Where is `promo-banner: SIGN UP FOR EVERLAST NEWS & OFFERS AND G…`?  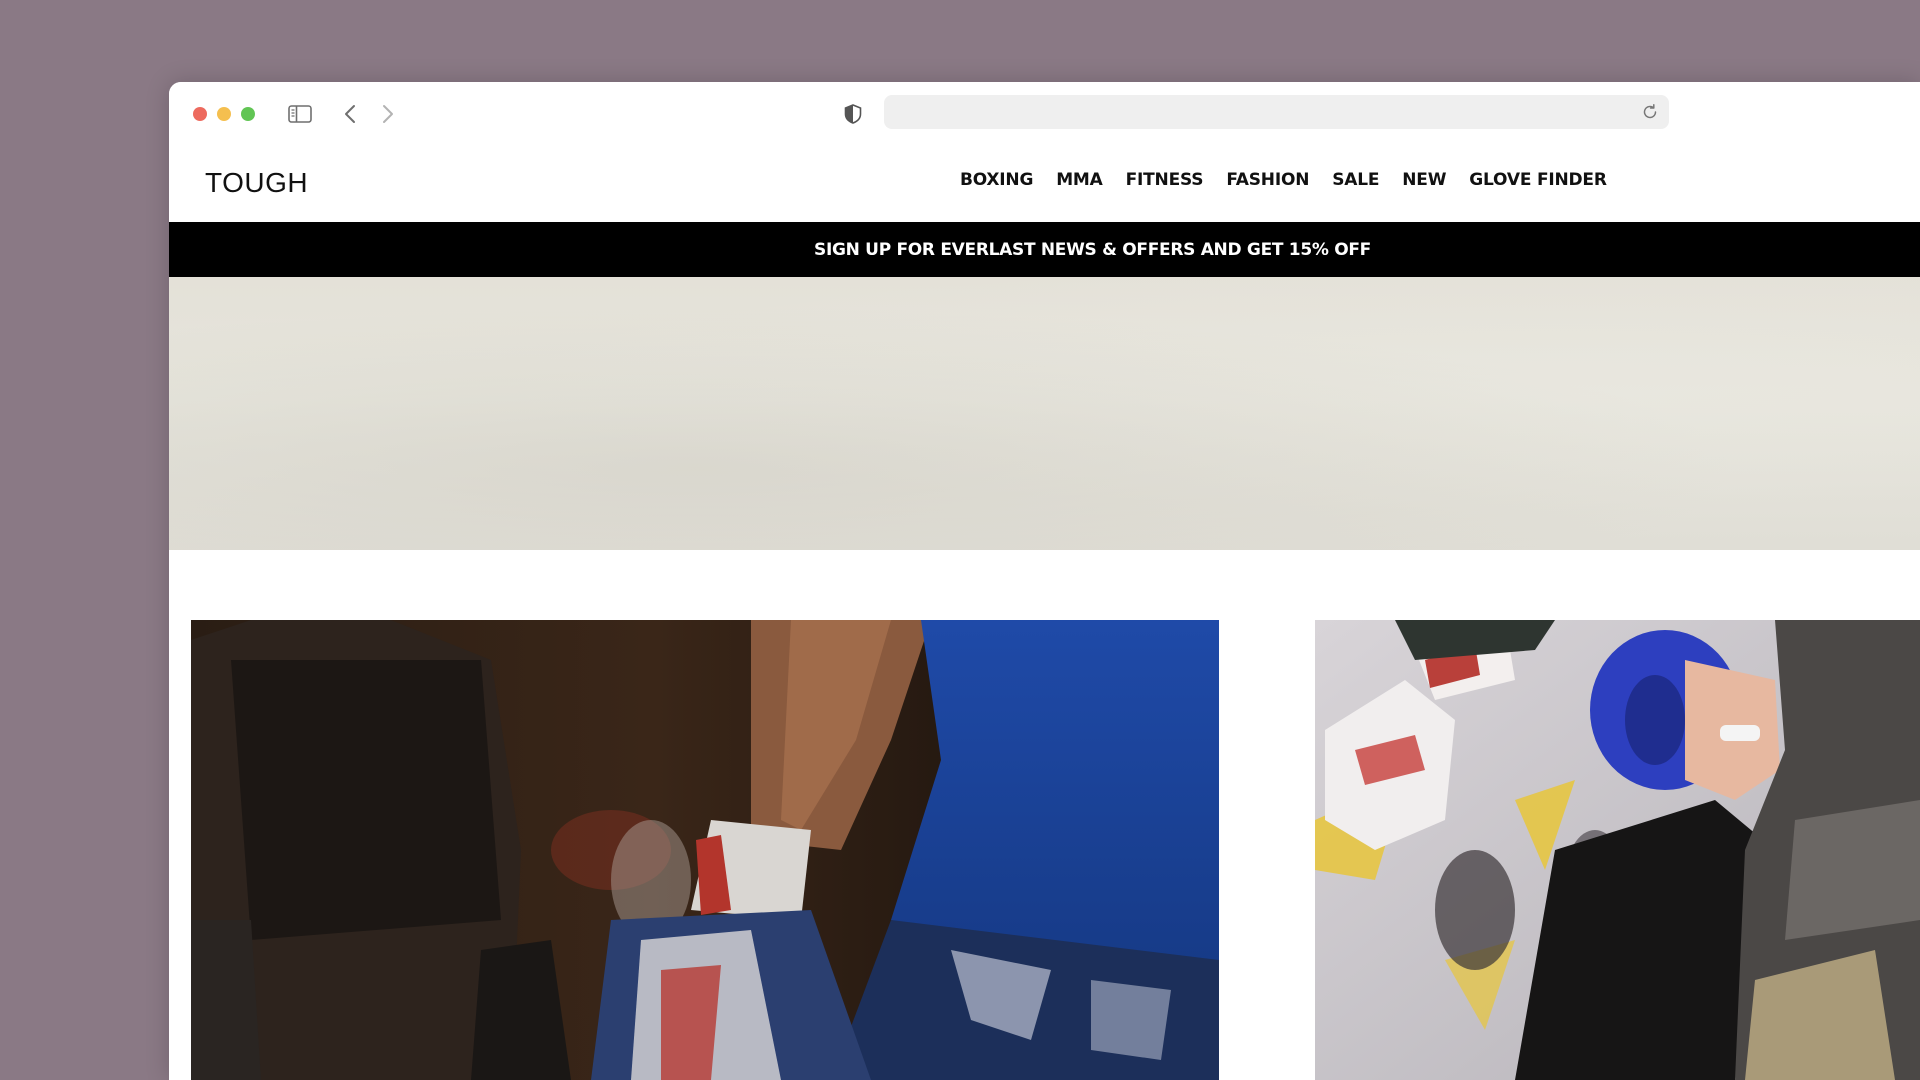 promo-banner: SIGN UP FOR EVERLAST NEWS & OFFERS AND G… is located at coordinates (1044, 249).